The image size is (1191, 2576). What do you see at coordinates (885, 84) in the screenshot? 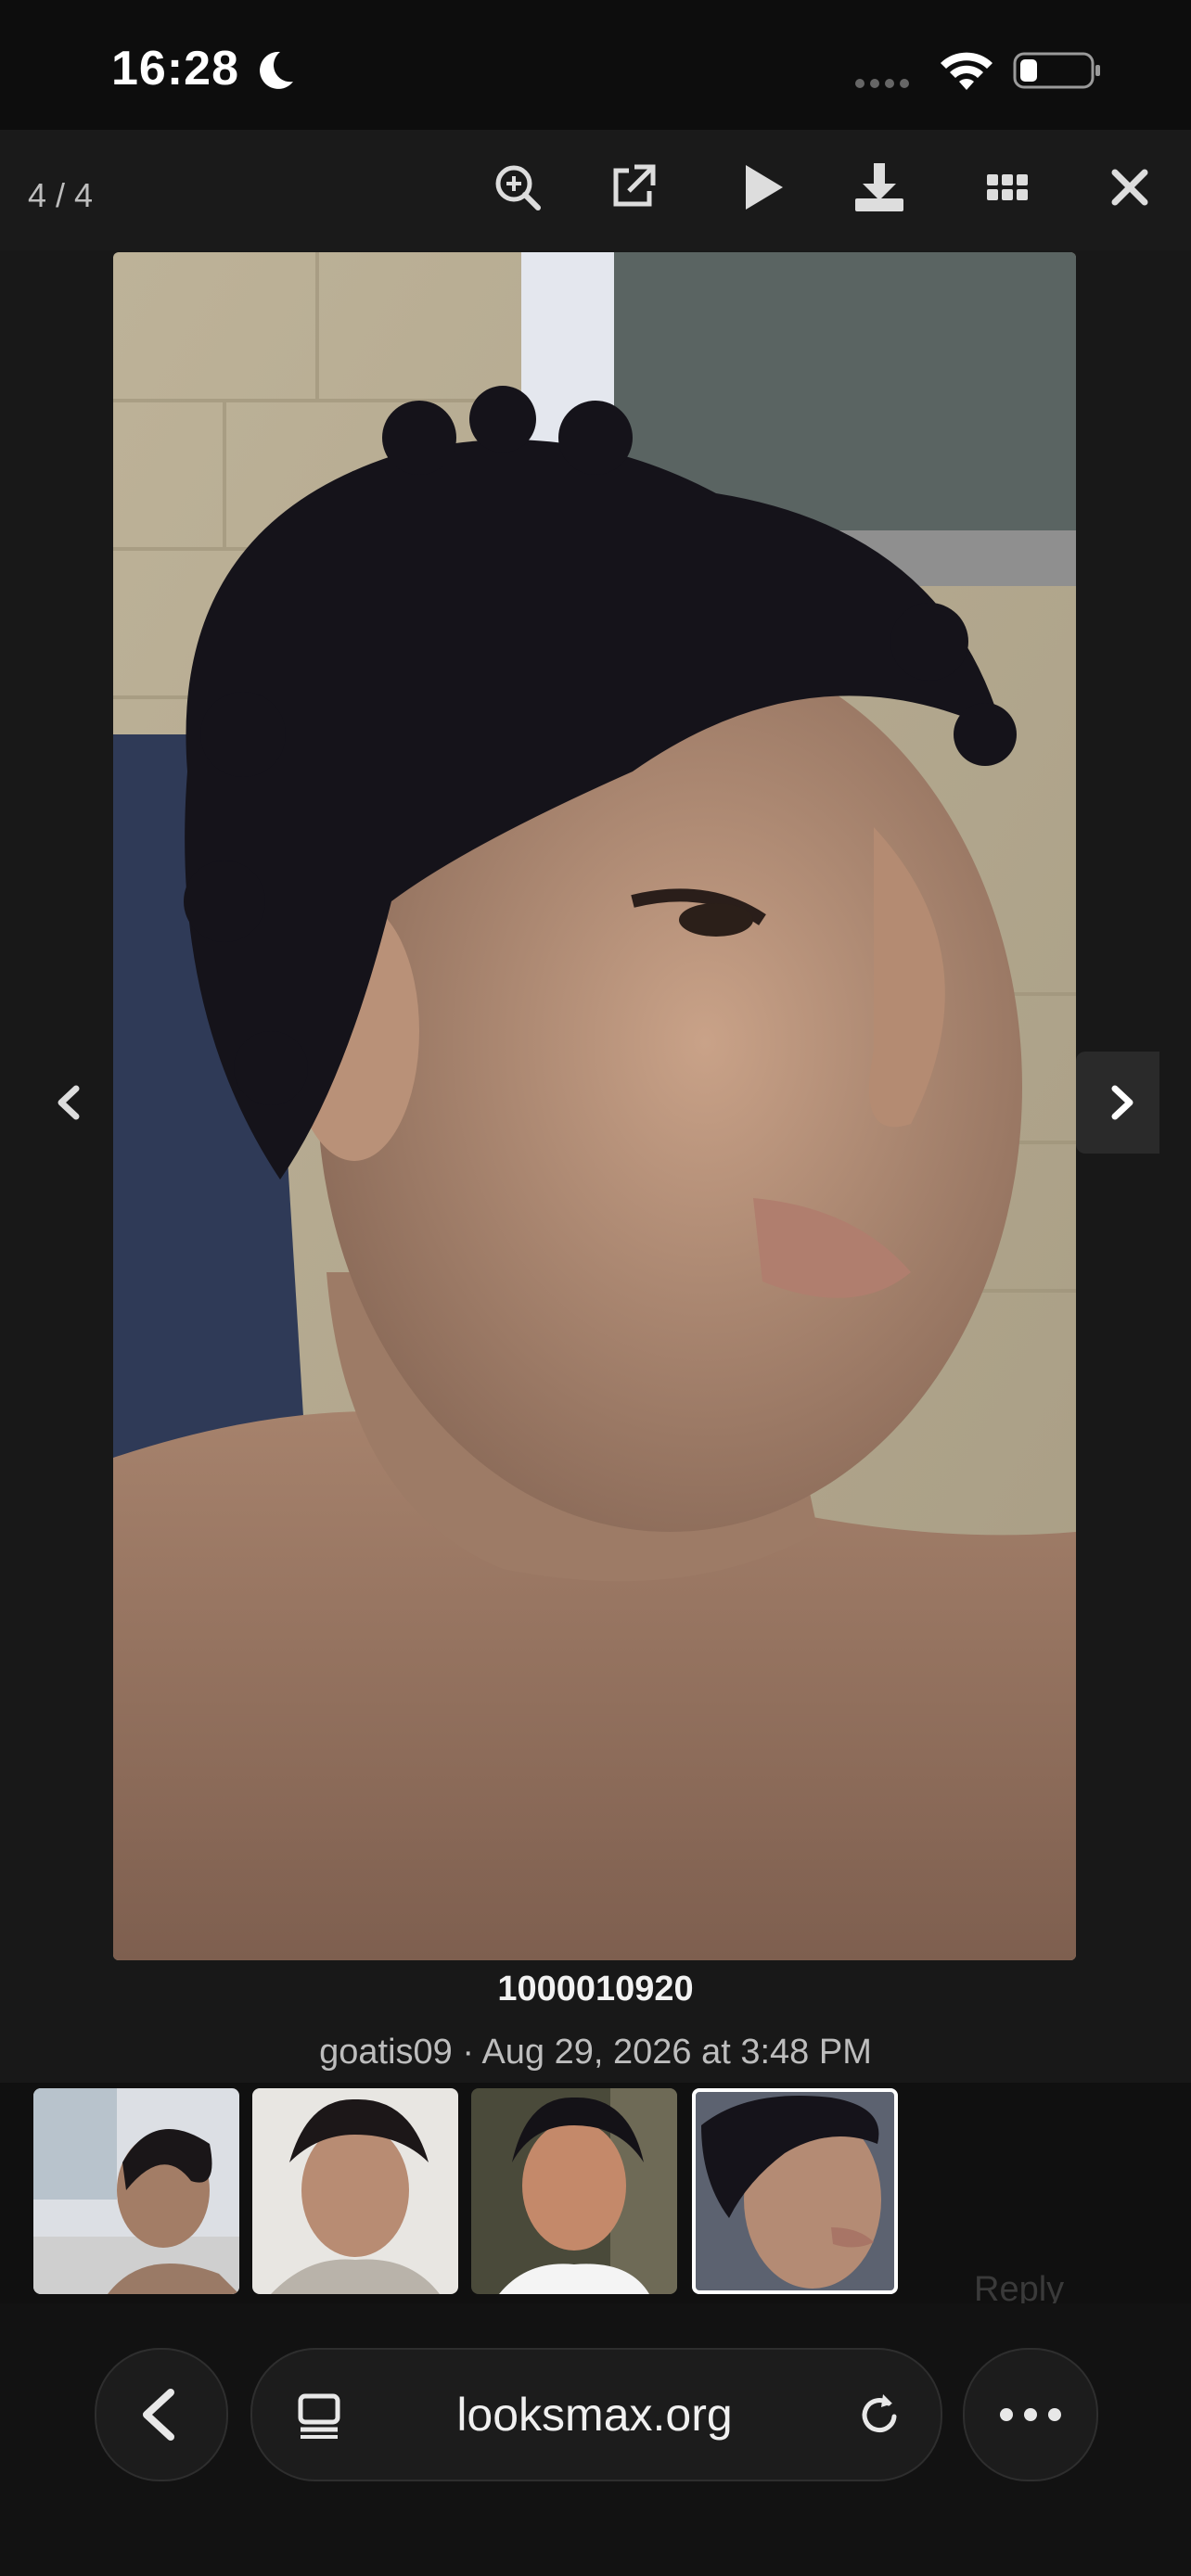
I see `signal-dots-icon` at bounding box center [885, 84].